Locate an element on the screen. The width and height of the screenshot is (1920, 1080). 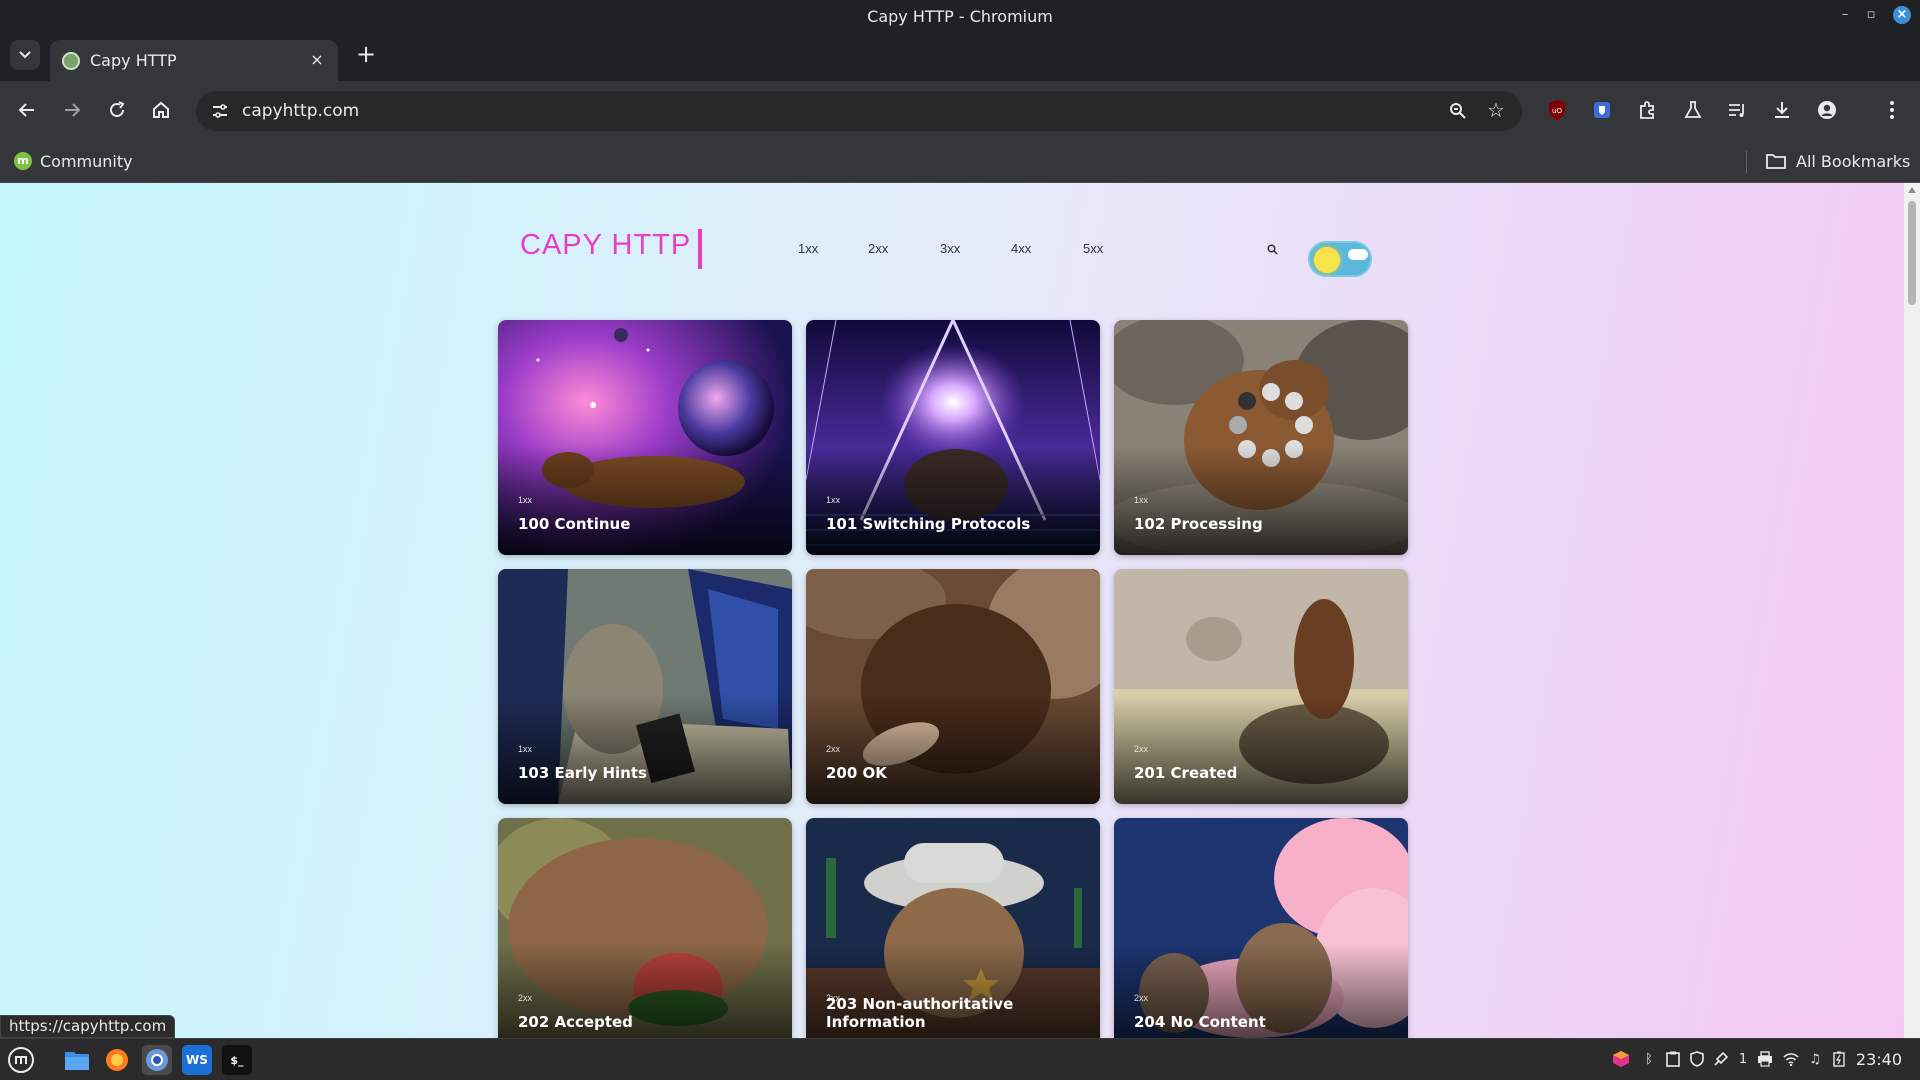
arrow-left-icon is located at coordinates (26, 110).